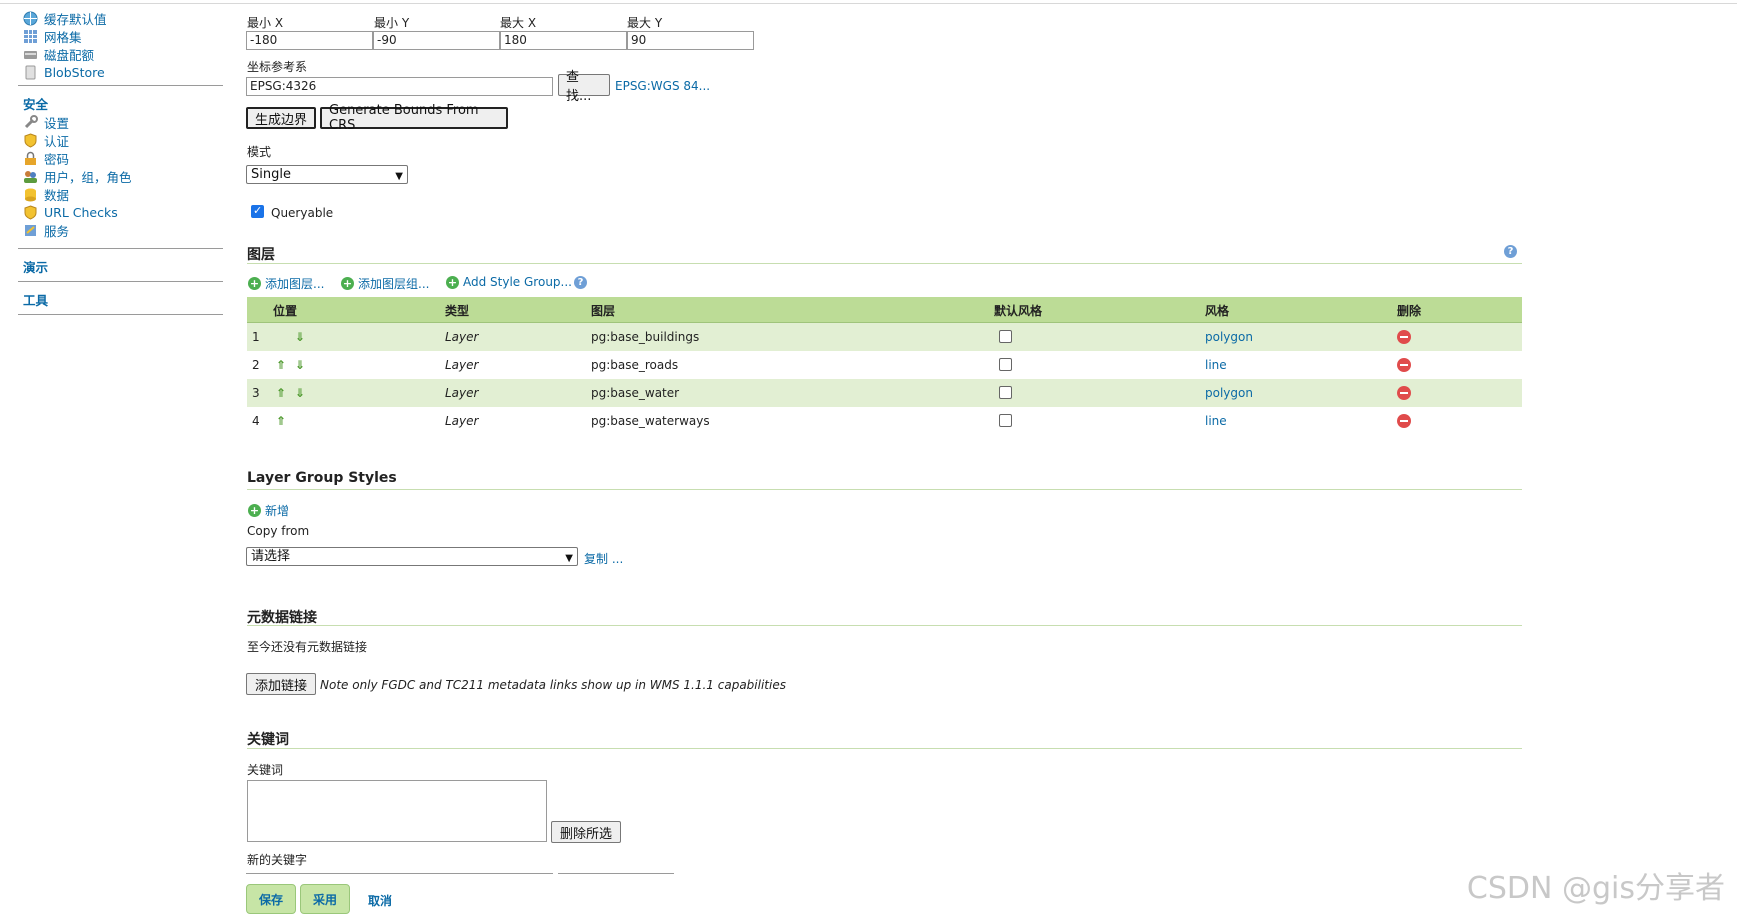 This screenshot has height=917, width=1737. What do you see at coordinates (586, 832) in the screenshot?
I see `remove-selected-button: 删除所选` at bounding box center [586, 832].